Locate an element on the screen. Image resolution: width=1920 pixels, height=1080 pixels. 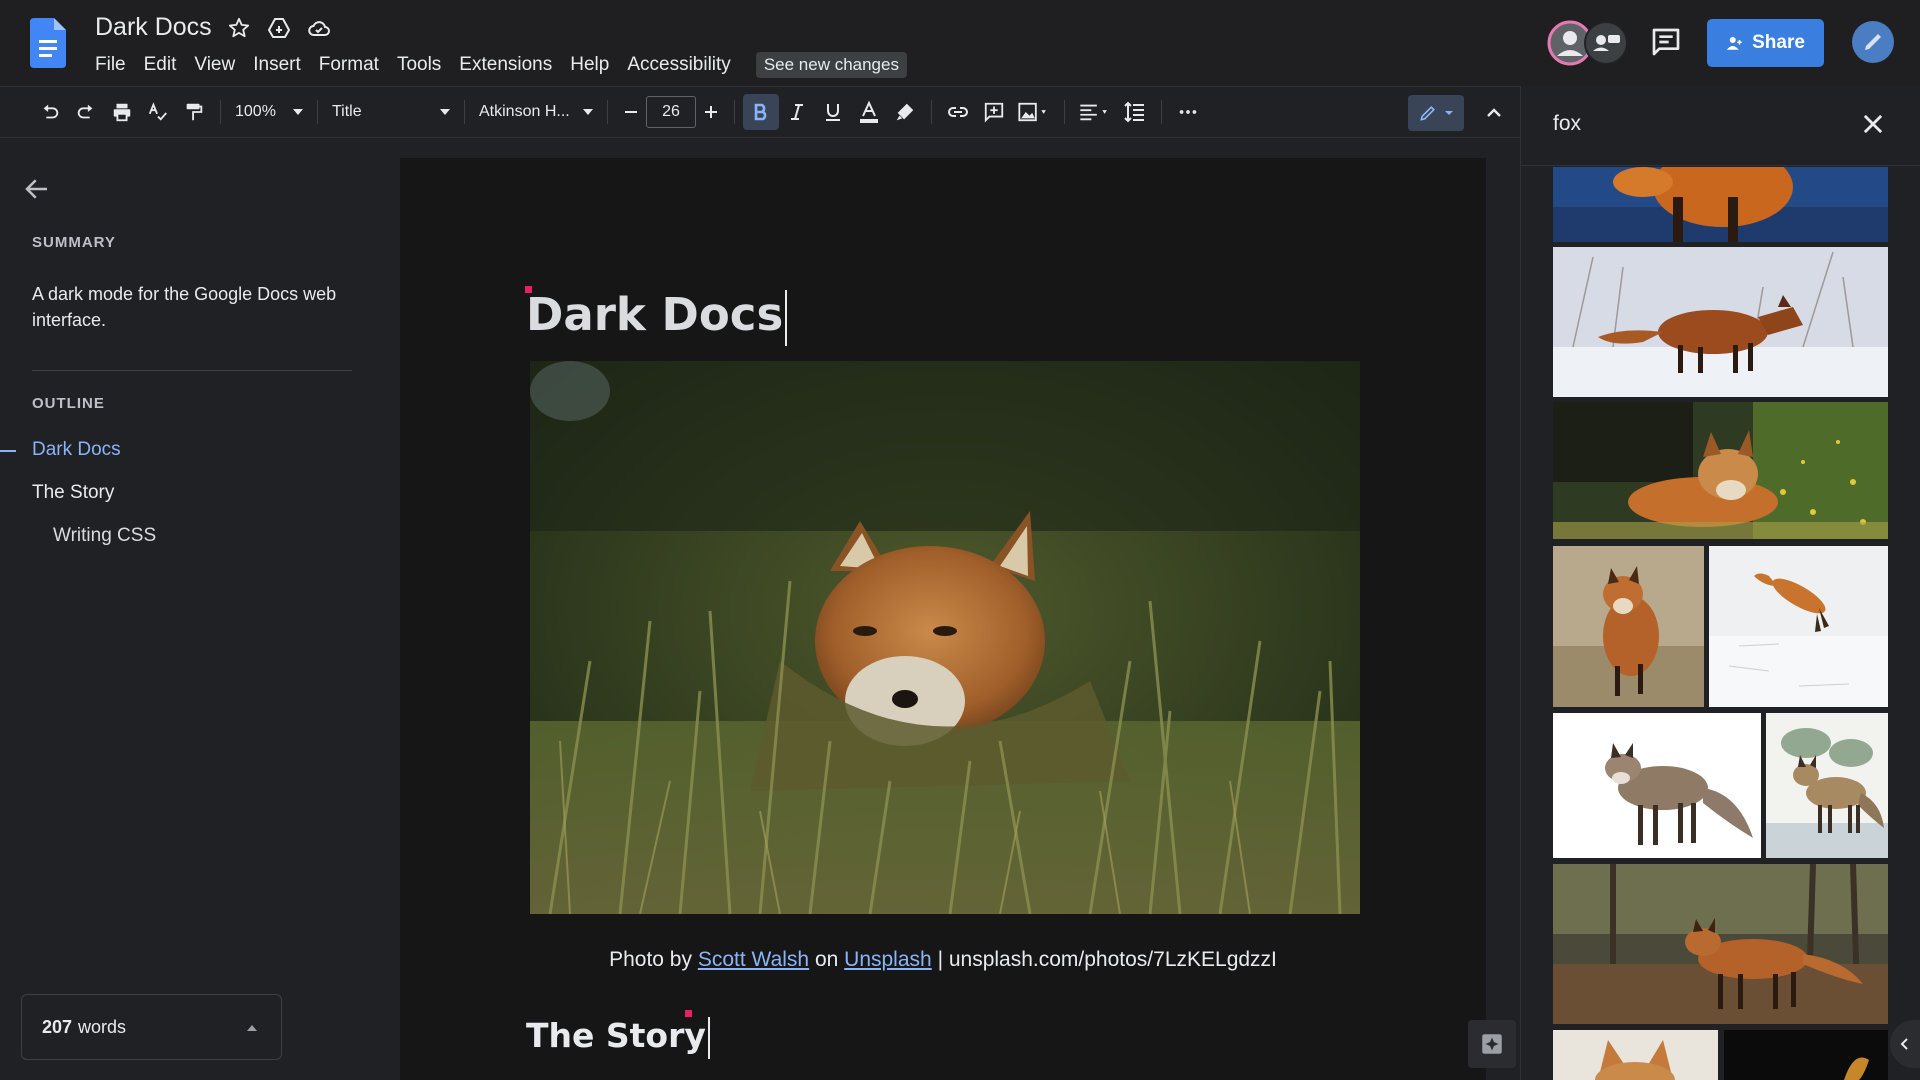
zoom-select: 100% is located at coordinates (269, 112).